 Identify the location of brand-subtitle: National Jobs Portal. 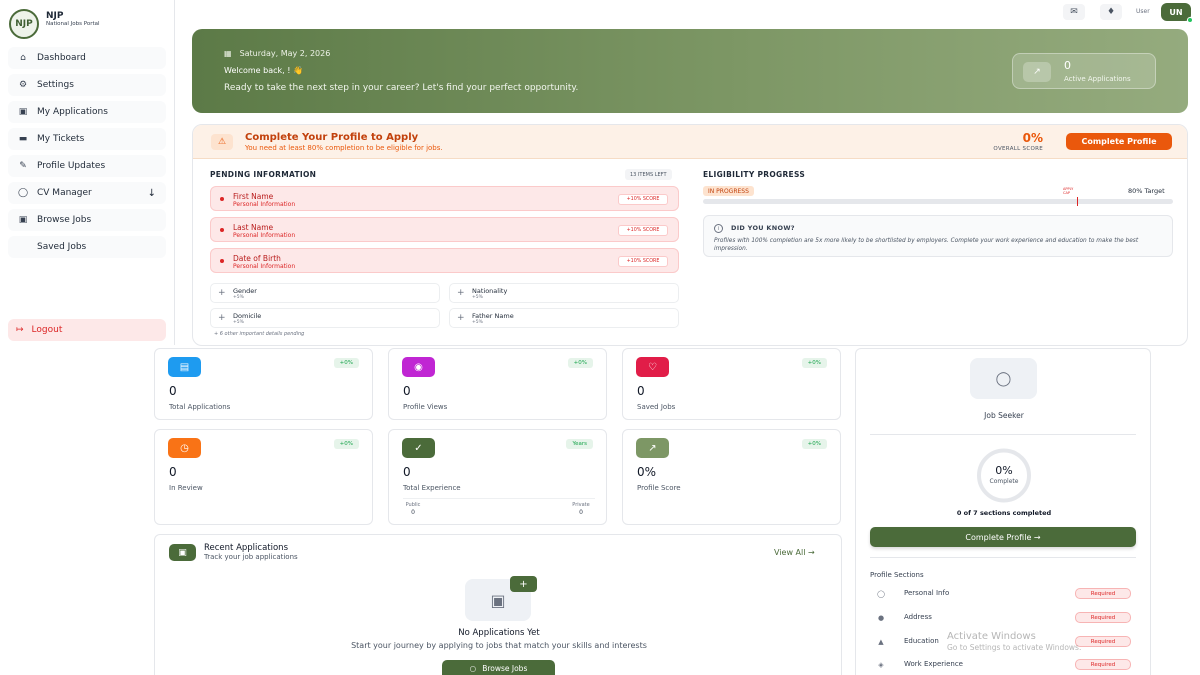
(73, 24).